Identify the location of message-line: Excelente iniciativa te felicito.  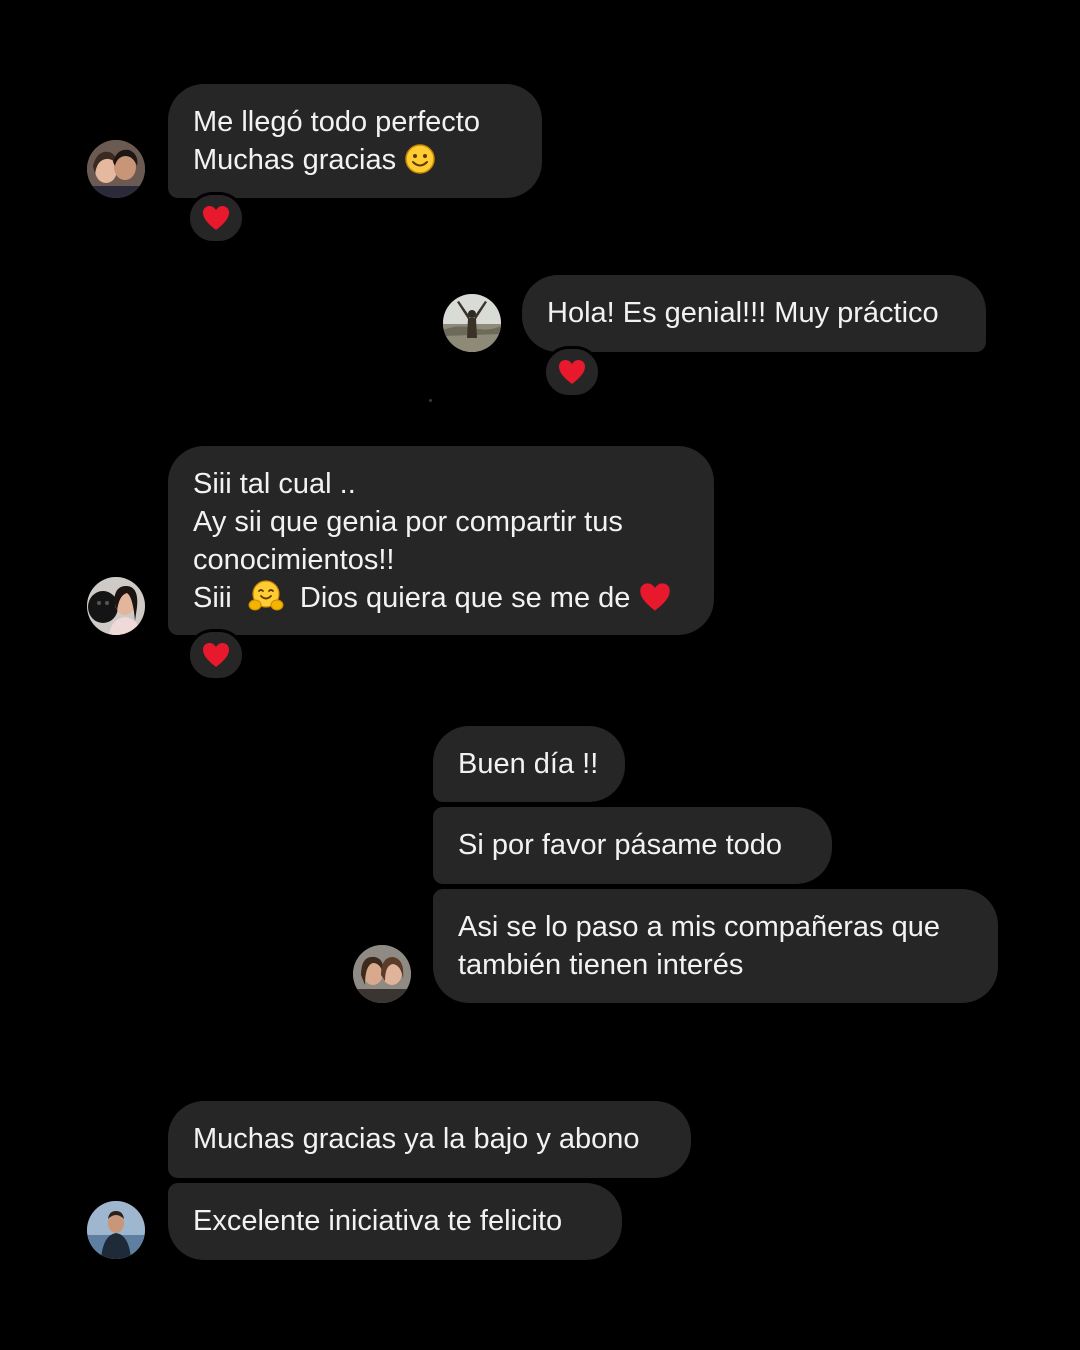
(378, 1221).